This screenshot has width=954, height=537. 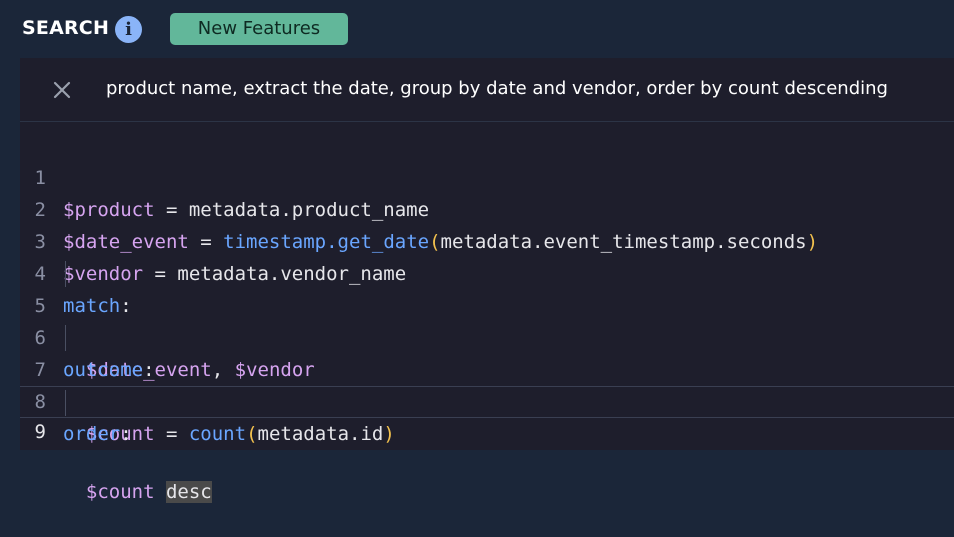 What do you see at coordinates (126, 434) in the screenshot?
I see `code-token: :` at bounding box center [126, 434].